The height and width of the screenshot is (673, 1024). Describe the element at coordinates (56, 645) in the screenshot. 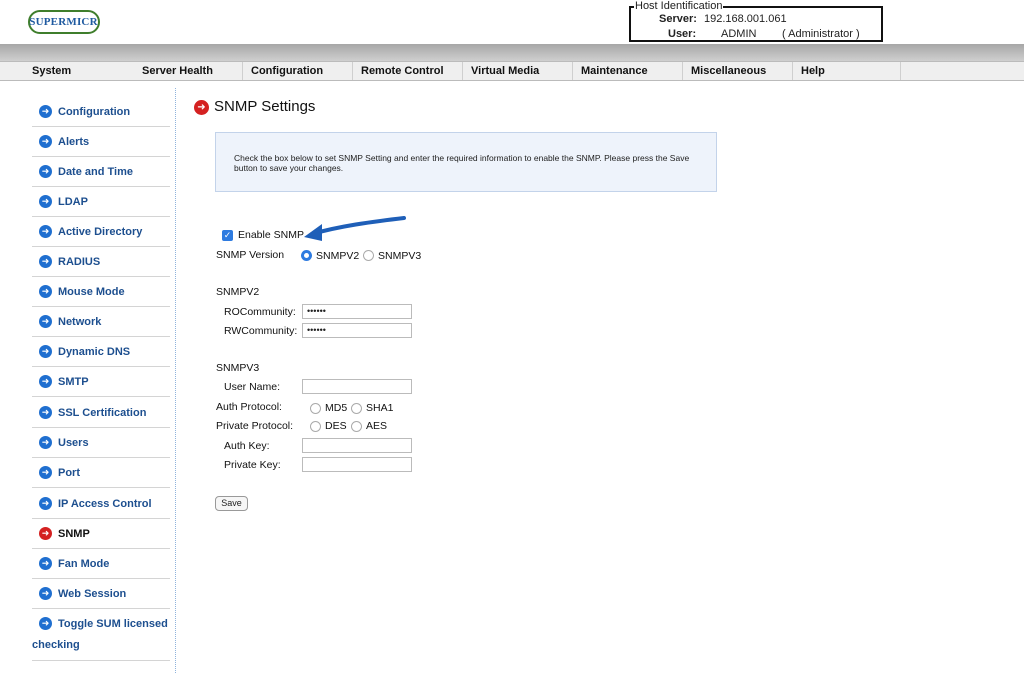

I see `sidebar-item-label-continued: checking` at that location.